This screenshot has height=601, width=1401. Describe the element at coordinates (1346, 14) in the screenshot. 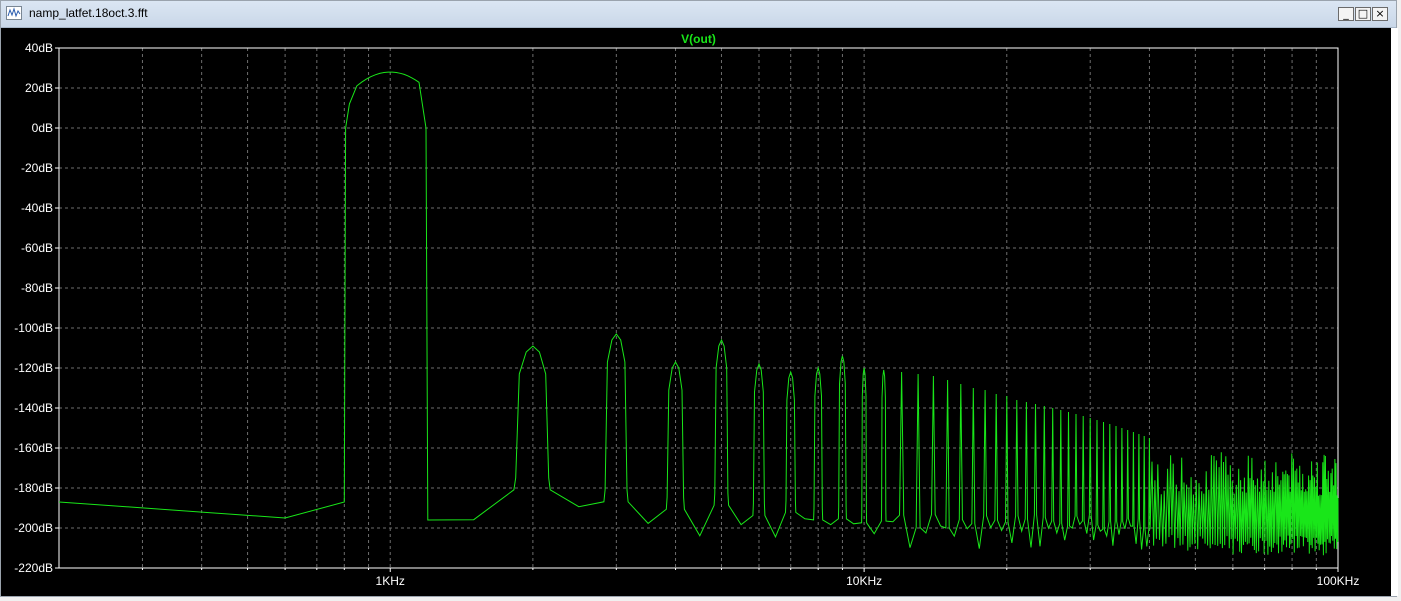

I see `minimize-button: _` at that location.